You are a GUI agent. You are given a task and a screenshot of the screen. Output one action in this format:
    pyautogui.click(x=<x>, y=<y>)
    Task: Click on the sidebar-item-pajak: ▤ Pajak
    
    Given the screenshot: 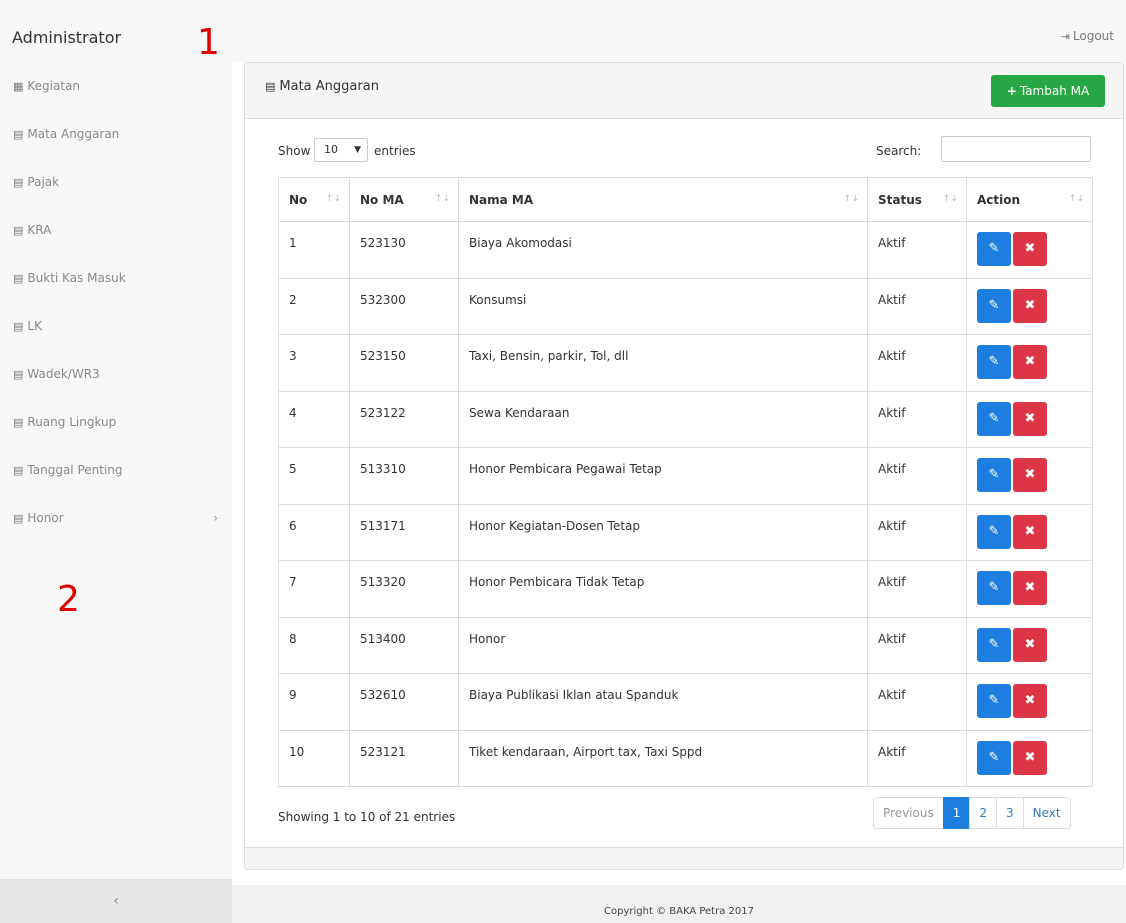 What is the action you would take?
    pyautogui.click(x=116, y=182)
    